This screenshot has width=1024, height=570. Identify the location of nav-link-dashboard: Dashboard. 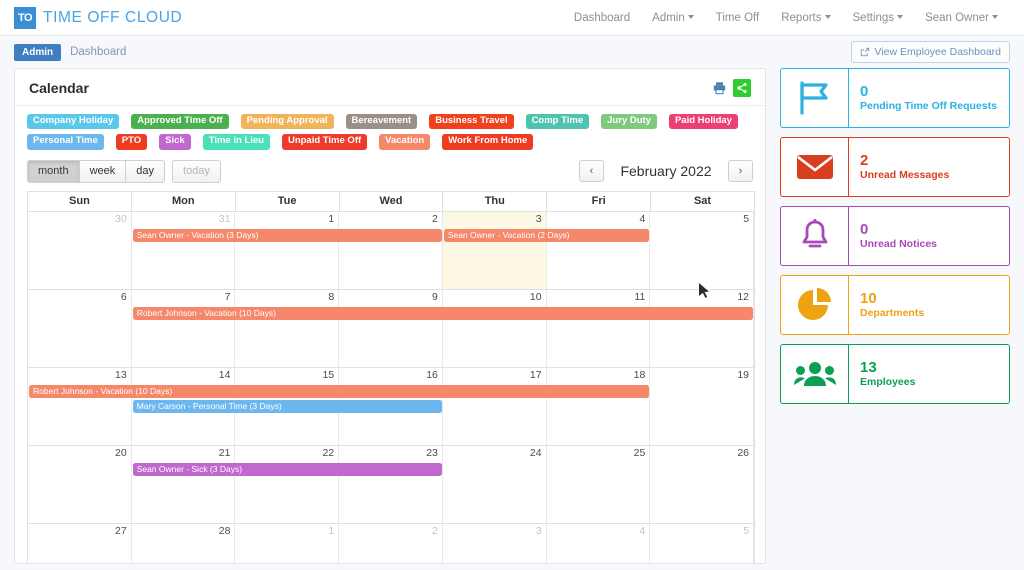
(602, 18).